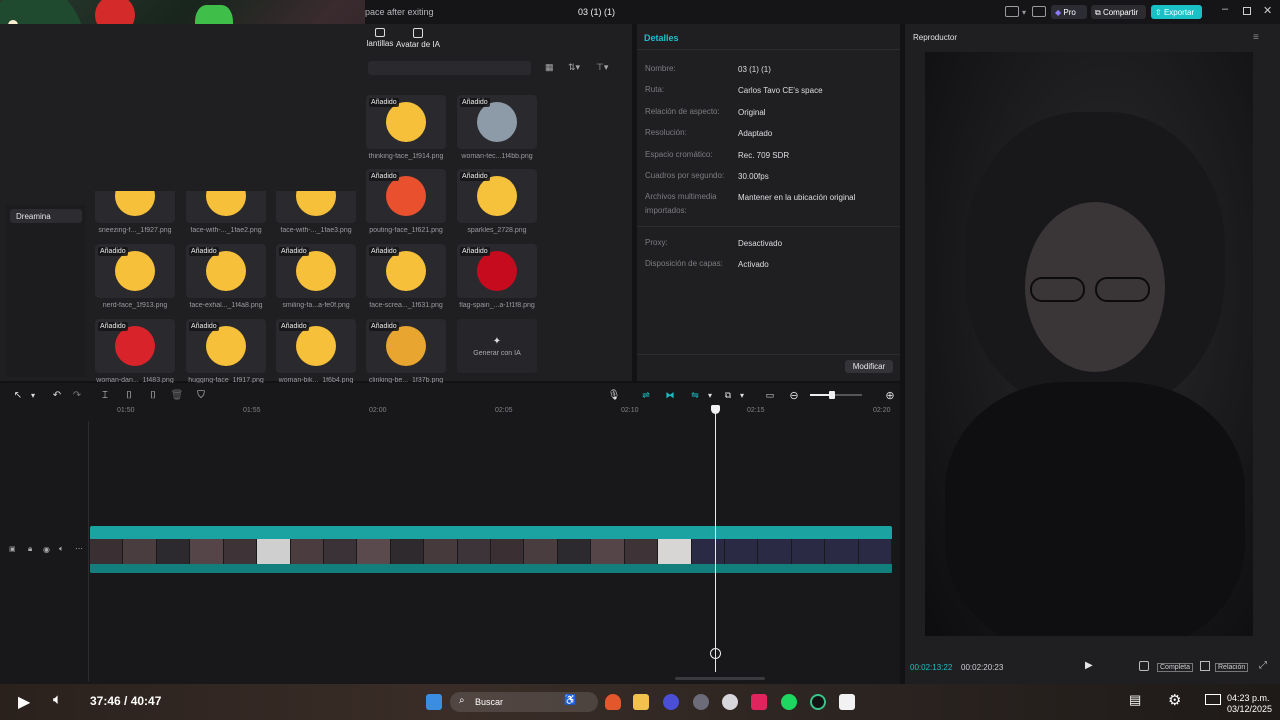  What do you see at coordinates (715, 653) in the screenshot?
I see `playhead-bottom-handle` at bounding box center [715, 653].